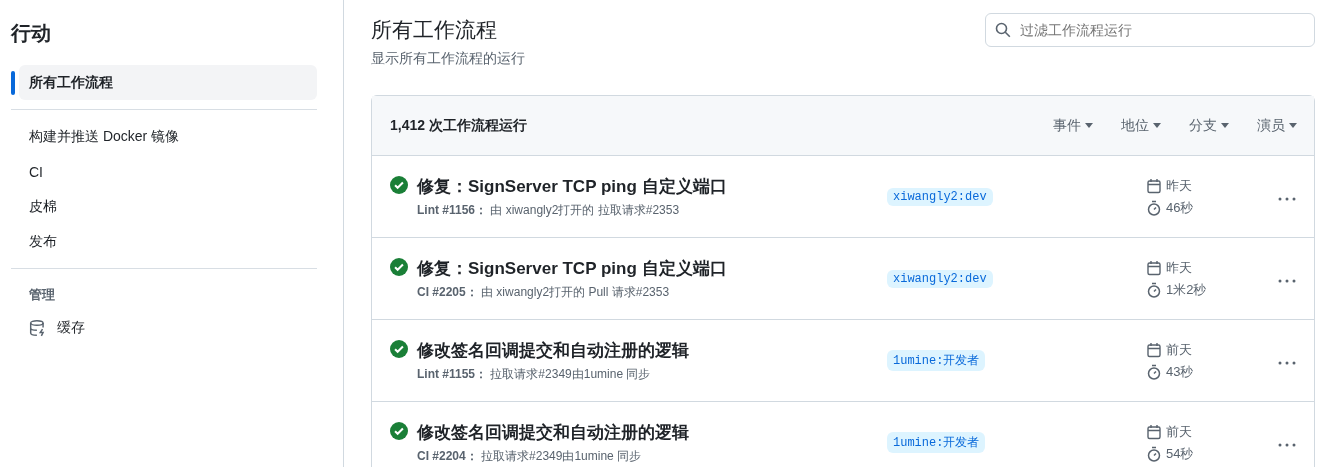  I want to click on database-icon, so click(38, 327).